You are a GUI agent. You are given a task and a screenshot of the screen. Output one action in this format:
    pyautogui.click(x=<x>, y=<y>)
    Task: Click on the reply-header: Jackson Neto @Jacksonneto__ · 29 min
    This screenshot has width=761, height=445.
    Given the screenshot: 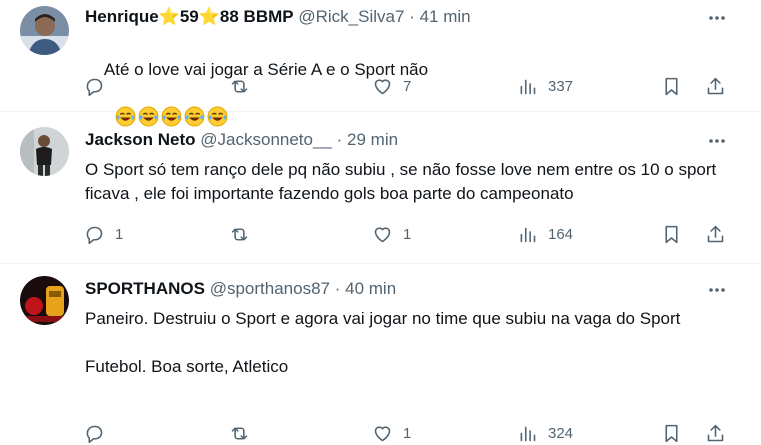 What is the action you would take?
    pyautogui.click(x=241, y=140)
    